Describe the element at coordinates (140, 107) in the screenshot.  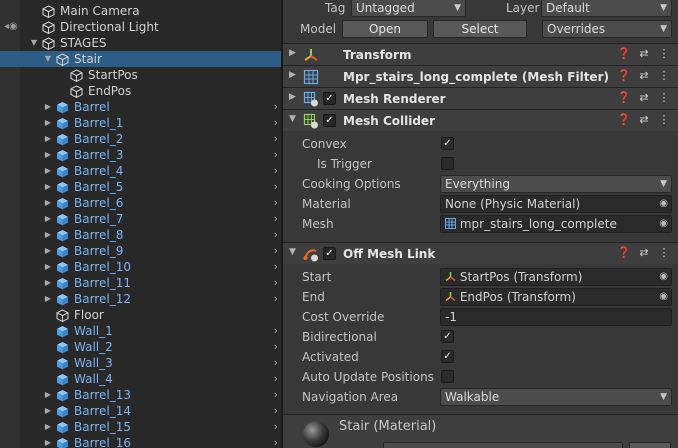
I see `hierarchy-item: ▶ Barrel ›` at that location.